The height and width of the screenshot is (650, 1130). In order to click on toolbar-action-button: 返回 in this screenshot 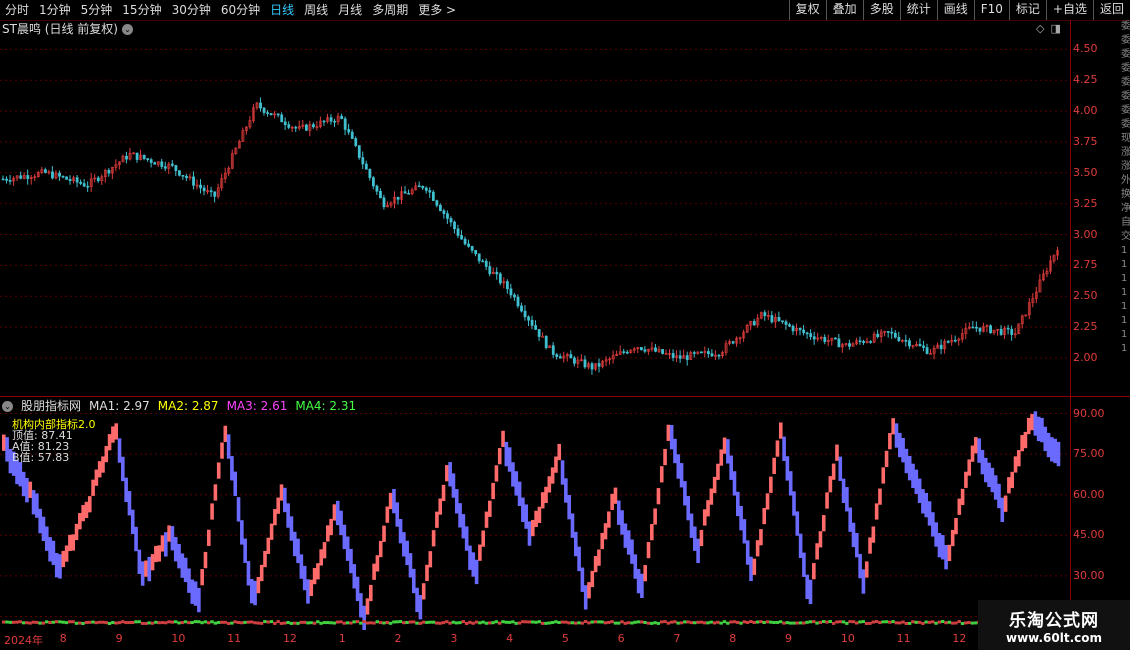, I will do `click(1111, 10)`.